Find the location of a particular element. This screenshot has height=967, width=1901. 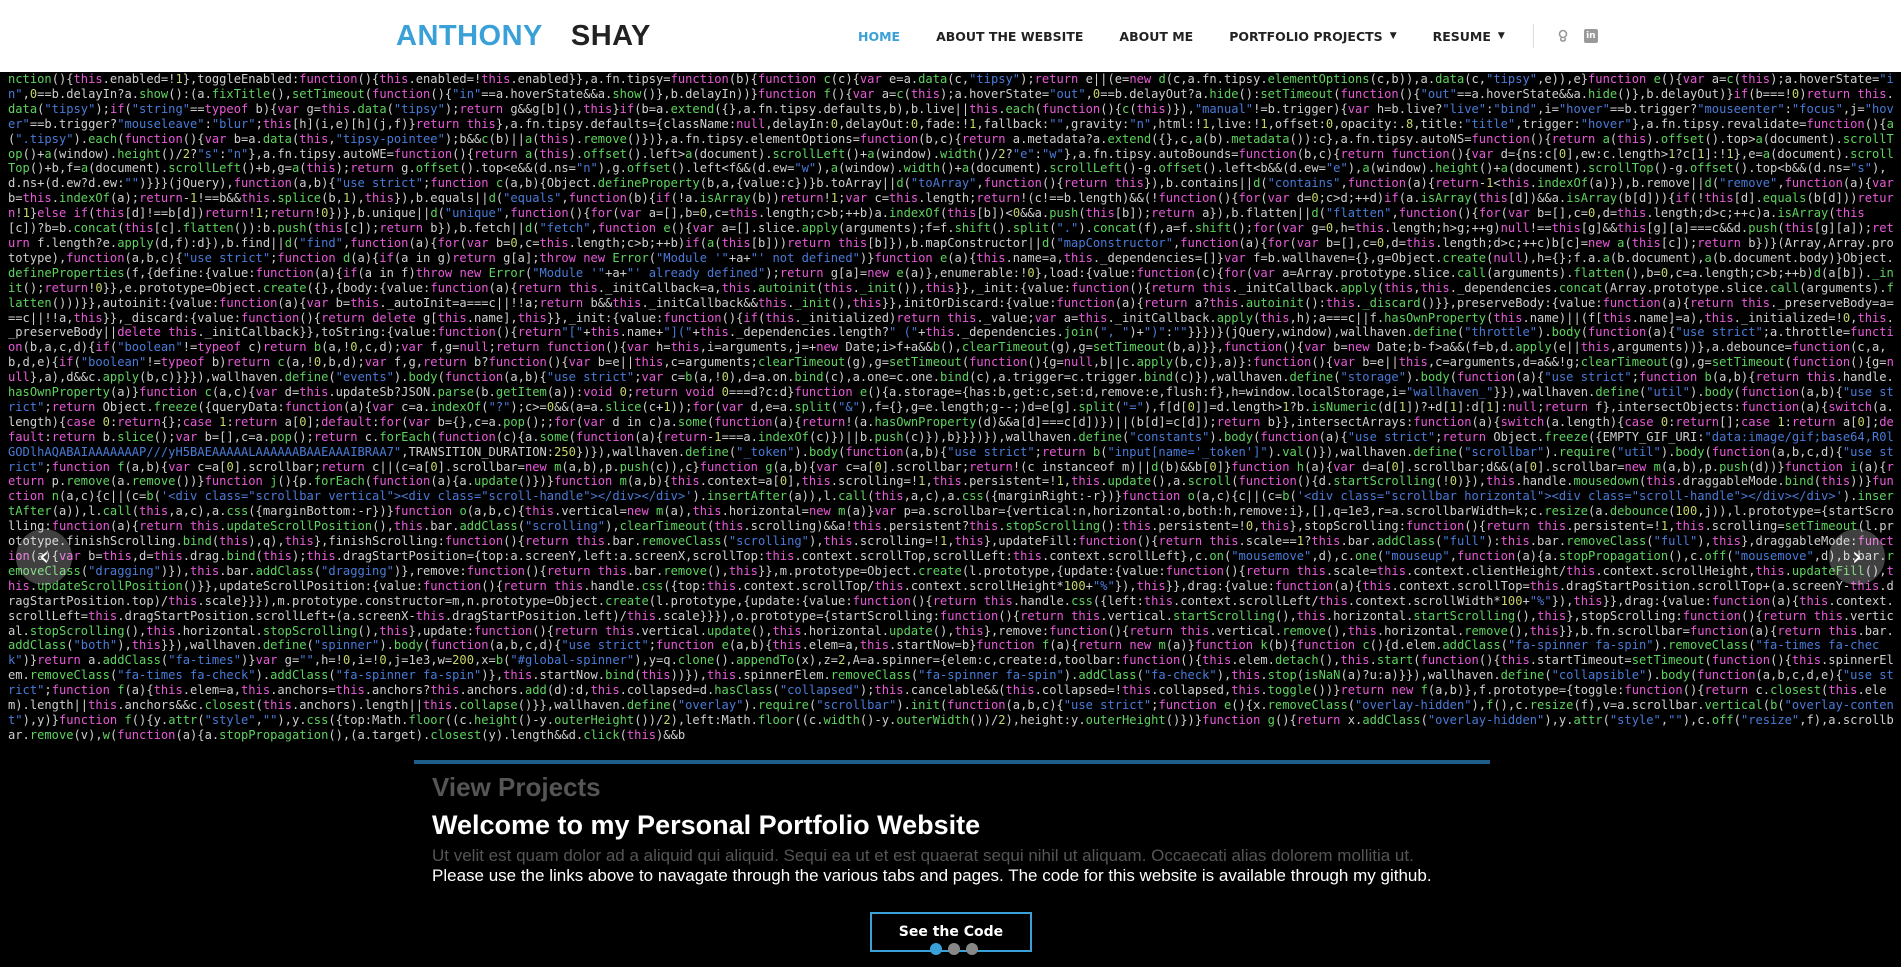

nav-home: HOME is located at coordinates (879, 36).